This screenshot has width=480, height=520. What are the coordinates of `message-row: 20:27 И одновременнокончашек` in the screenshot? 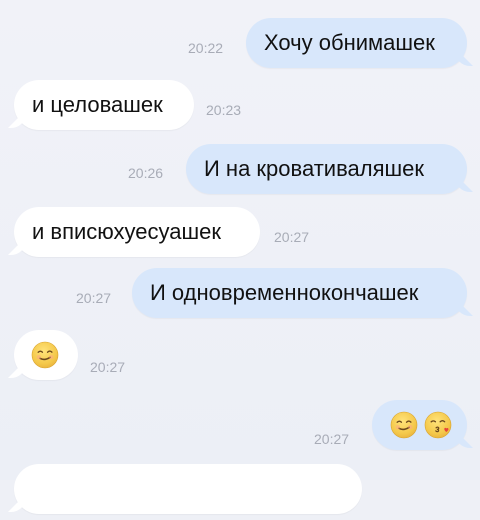 It's located at (240, 296).